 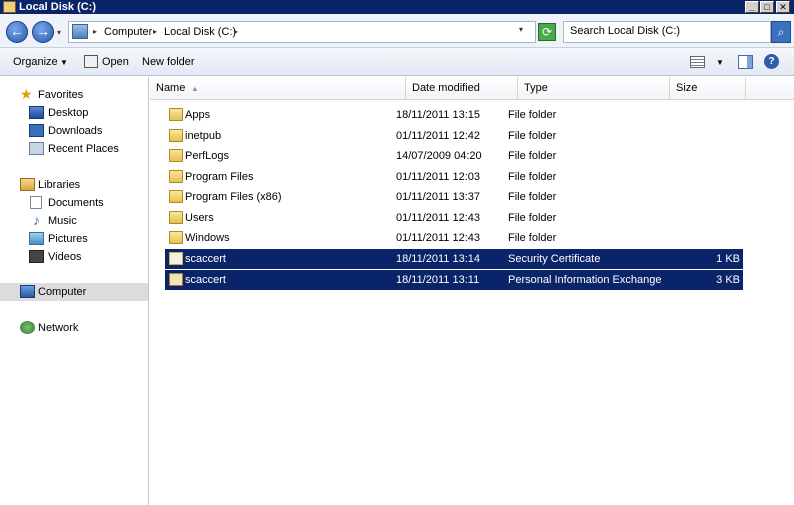 What do you see at coordinates (771, 61) in the screenshot?
I see `help-icon: ?` at bounding box center [771, 61].